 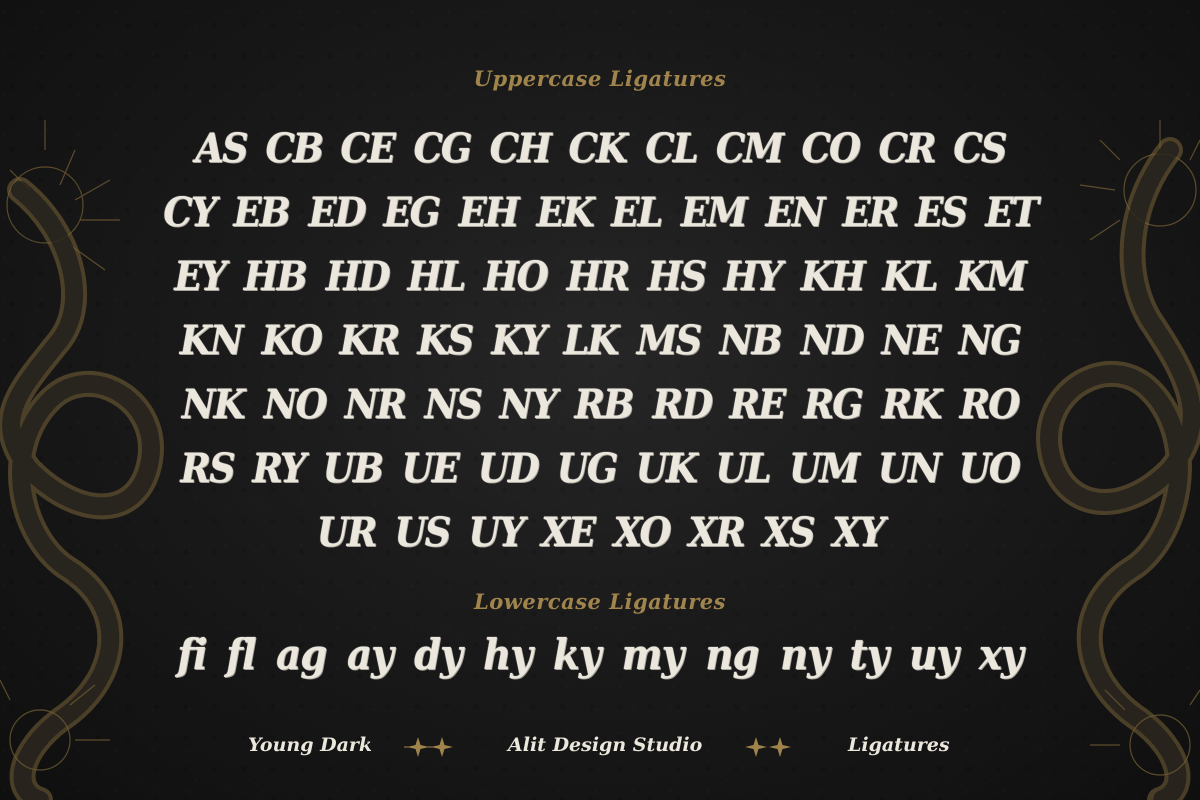 What do you see at coordinates (412, 212) in the screenshot?
I see `ligature-glyph: EG` at bounding box center [412, 212].